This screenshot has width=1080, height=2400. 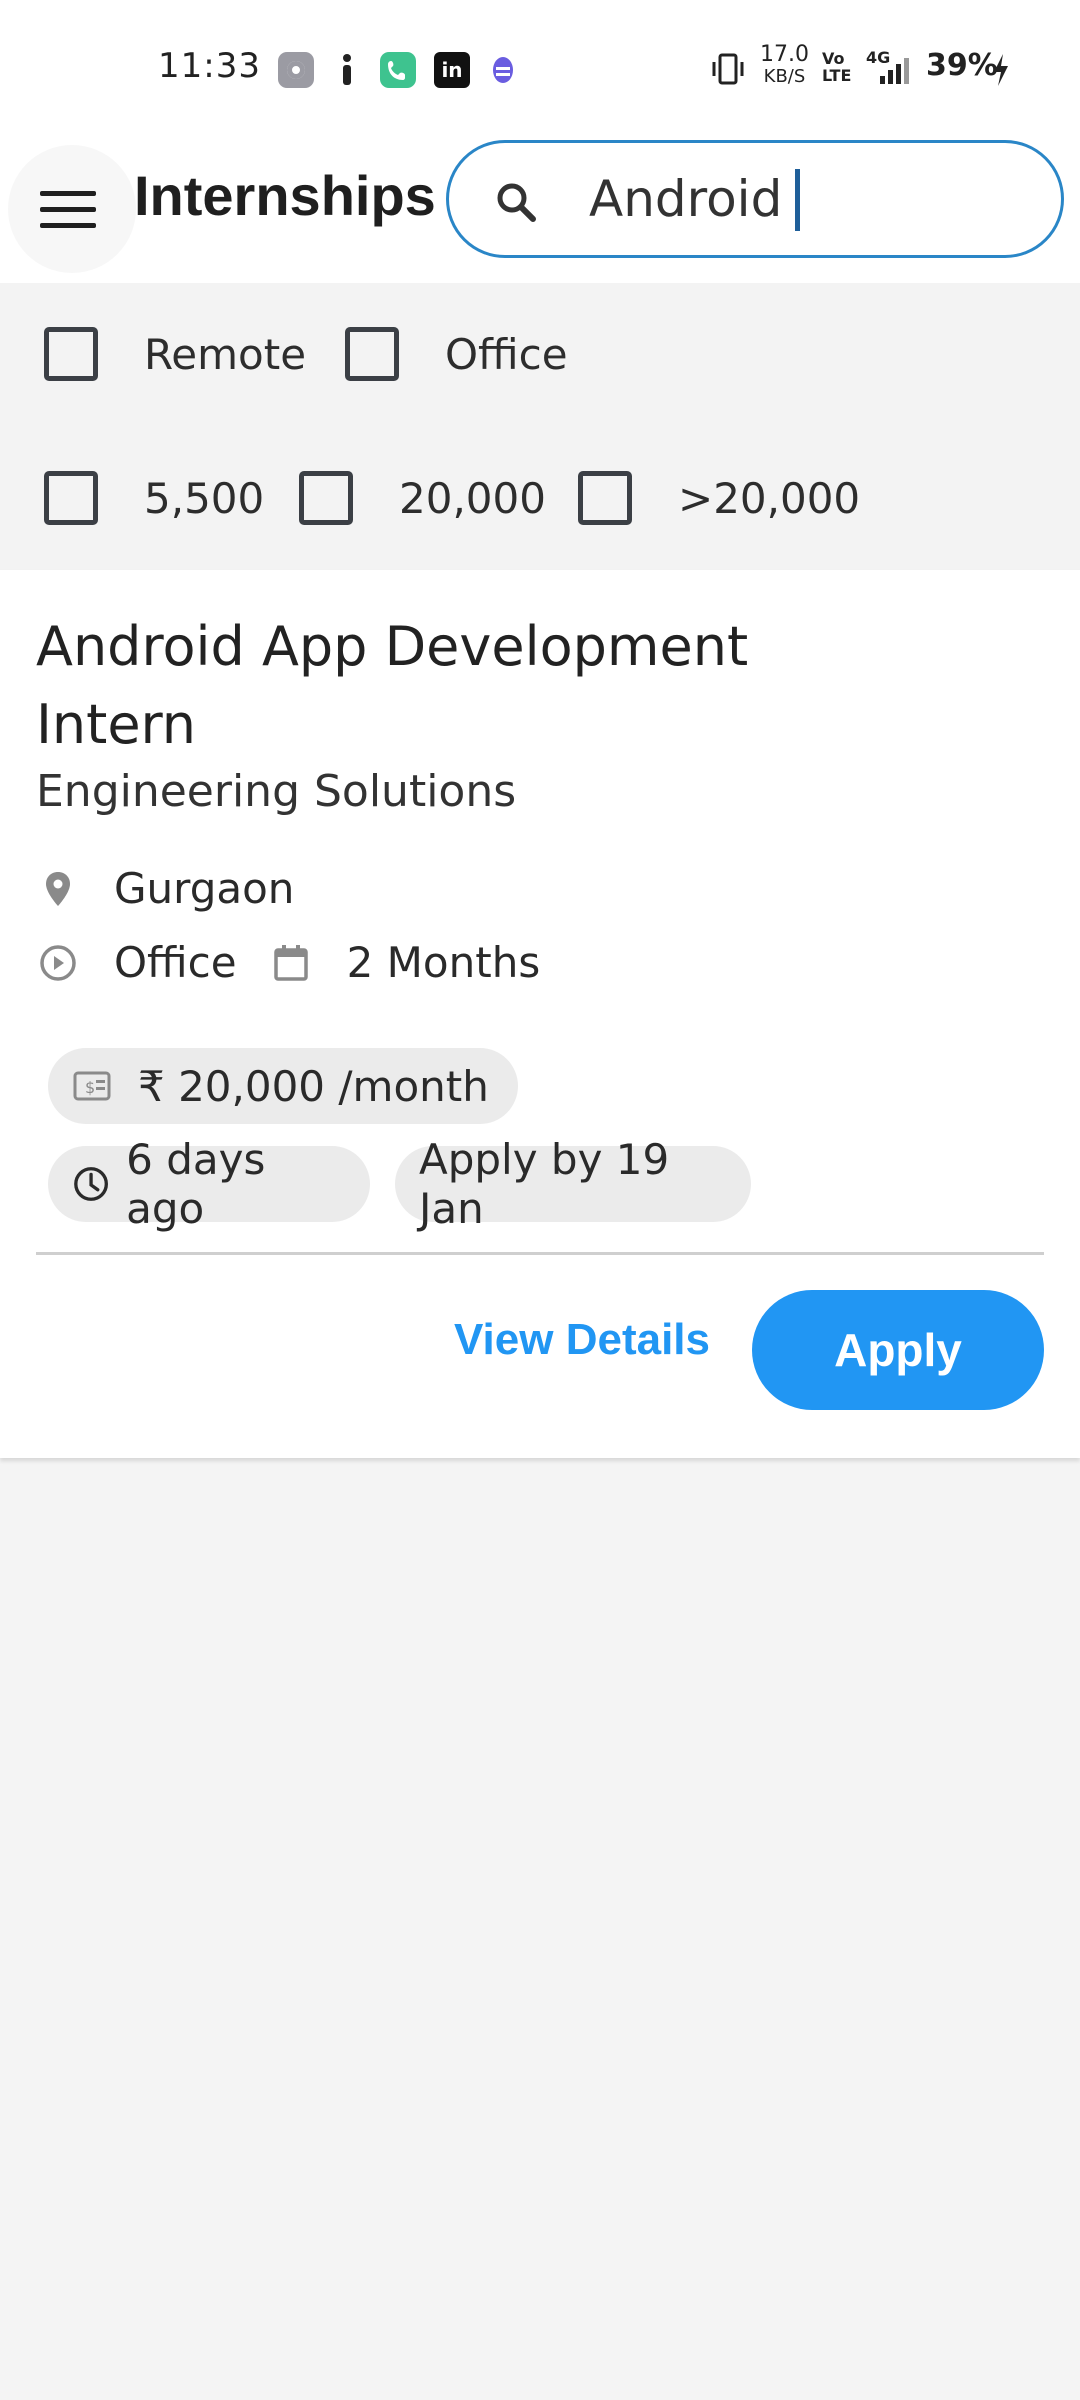 I want to click on filter-panel: Remote Office 5,500 20,000 >20,000, so click(x=540, y=426).